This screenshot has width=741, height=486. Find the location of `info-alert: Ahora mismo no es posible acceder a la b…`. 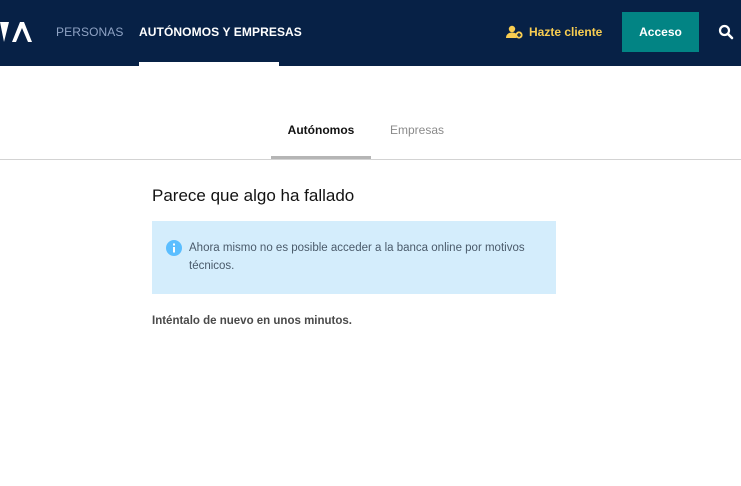

info-alert: Ahora mismo no es posible acceder a la b… is located at coordinates (354, 257).